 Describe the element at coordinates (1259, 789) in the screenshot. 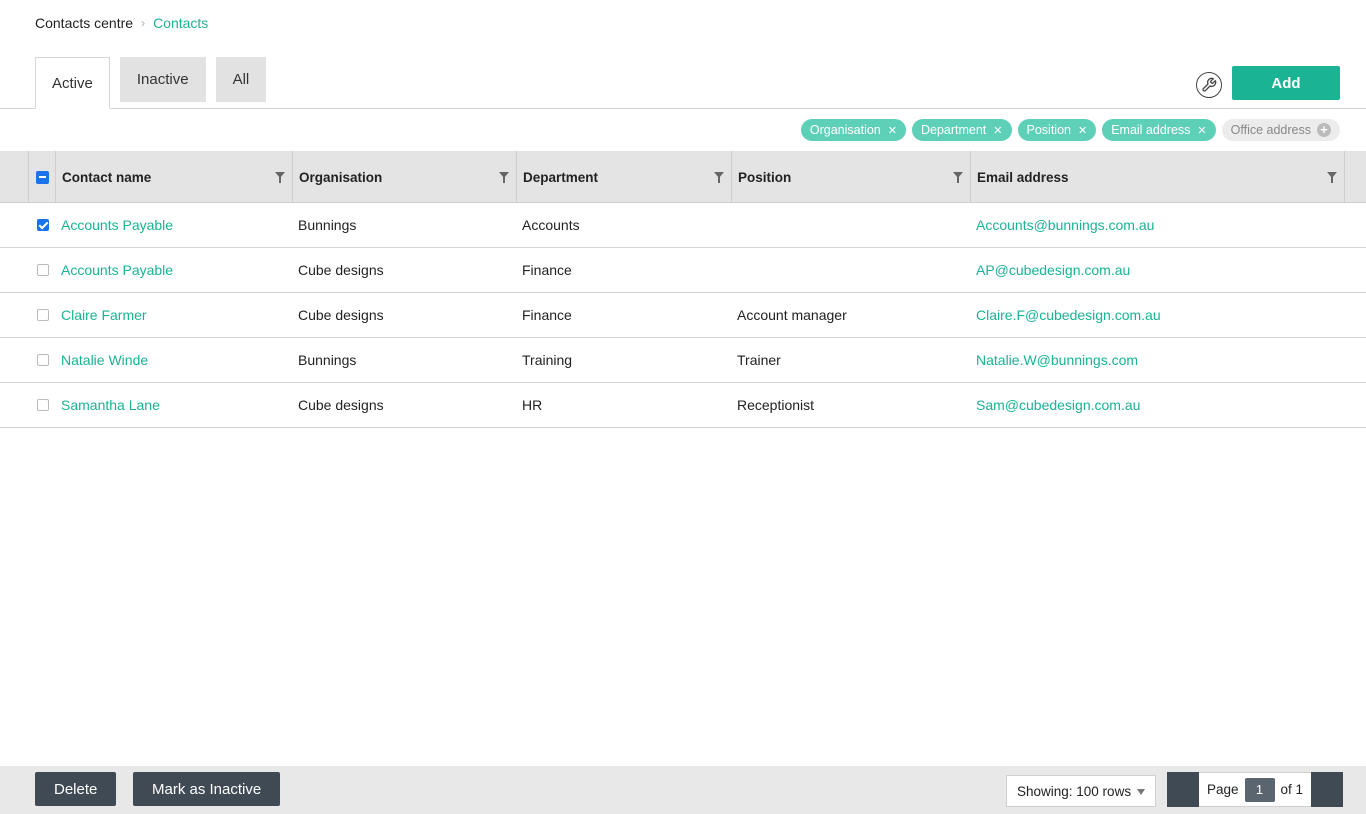

I see `page-number-input: 1` at that location.